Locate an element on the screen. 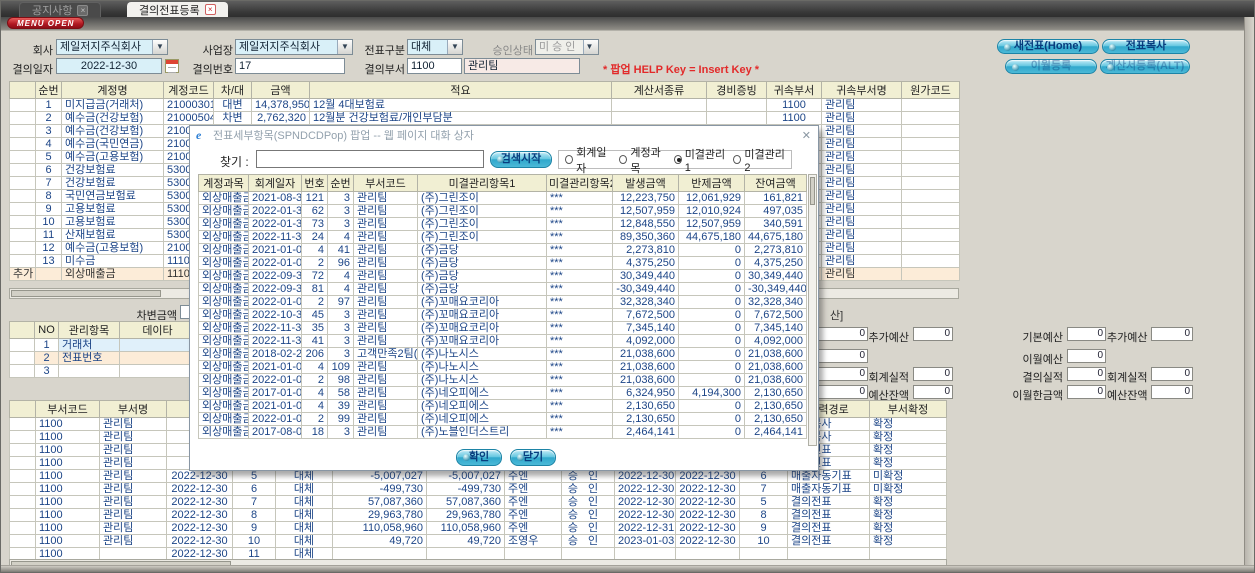  cell-item1: (주)네오피에스 is located at coordinates (482, 419).